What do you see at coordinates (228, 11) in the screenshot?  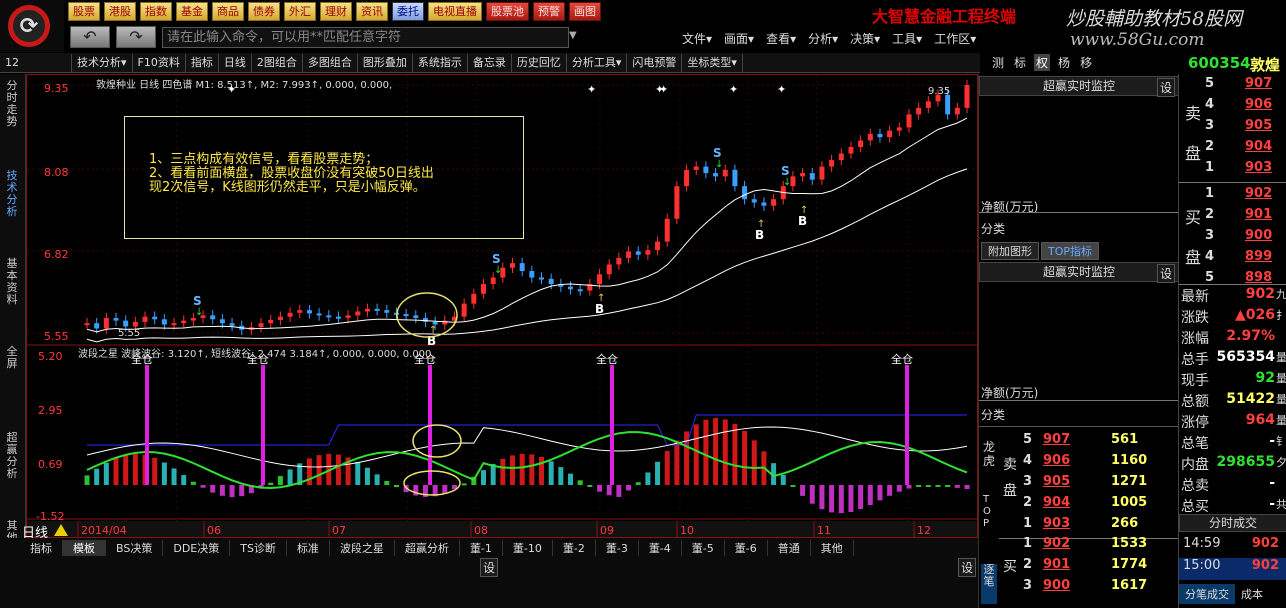 I see `top-menu-item: 商品` at bounding box center [228, 11].